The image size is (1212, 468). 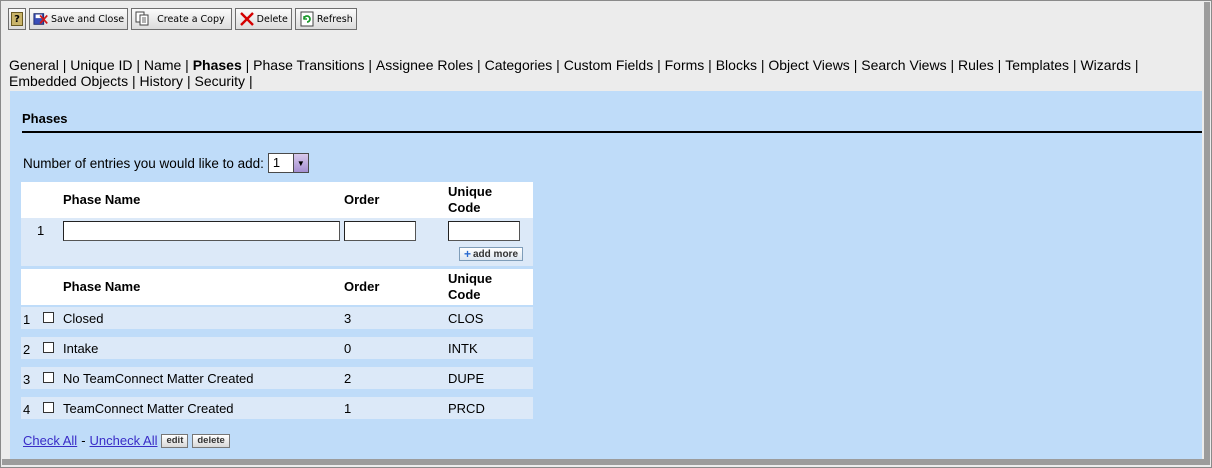 What do you see at coordinates (614, 65) in the screenshot?
I see `tab-custom-fields: Custom Fields |` at bounding box center [614, 65].